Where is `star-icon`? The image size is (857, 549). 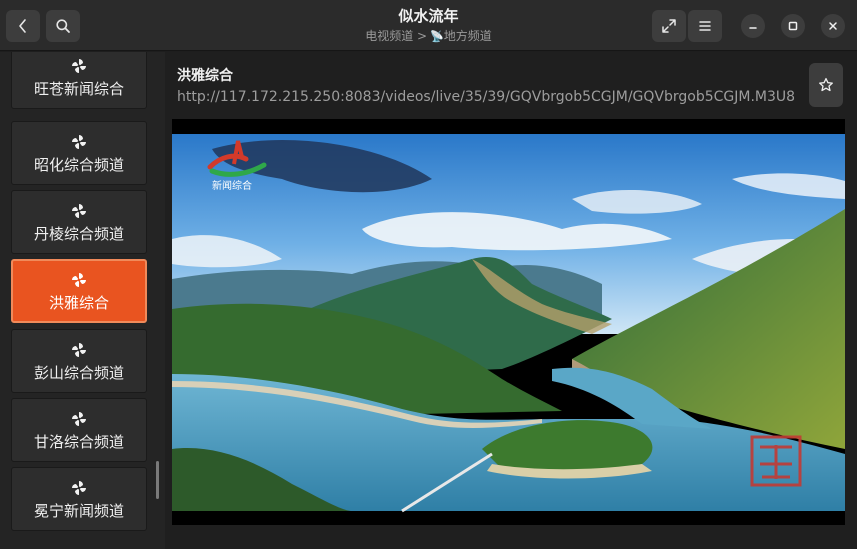 star-icon is located at coordinates (826, 84).